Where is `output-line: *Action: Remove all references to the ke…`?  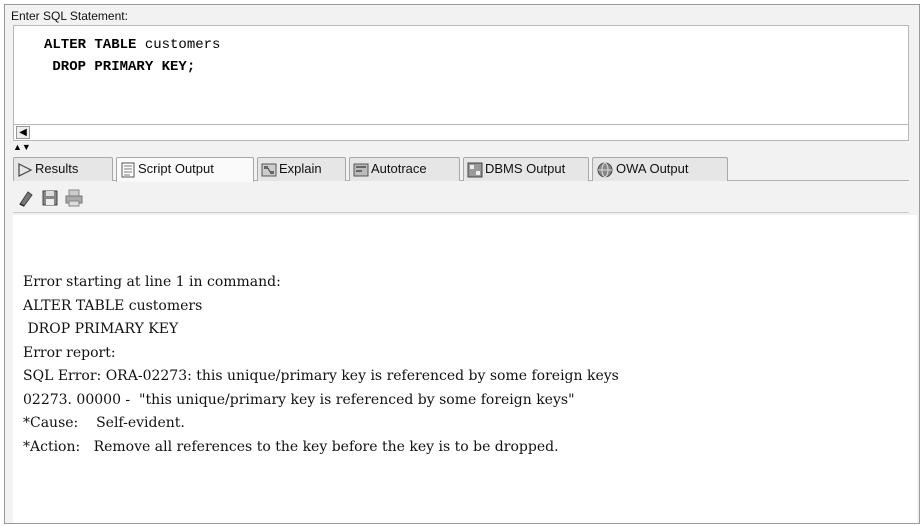
output-line: *Action: Remove all references to the ke… is located at coordinates (291, 446).